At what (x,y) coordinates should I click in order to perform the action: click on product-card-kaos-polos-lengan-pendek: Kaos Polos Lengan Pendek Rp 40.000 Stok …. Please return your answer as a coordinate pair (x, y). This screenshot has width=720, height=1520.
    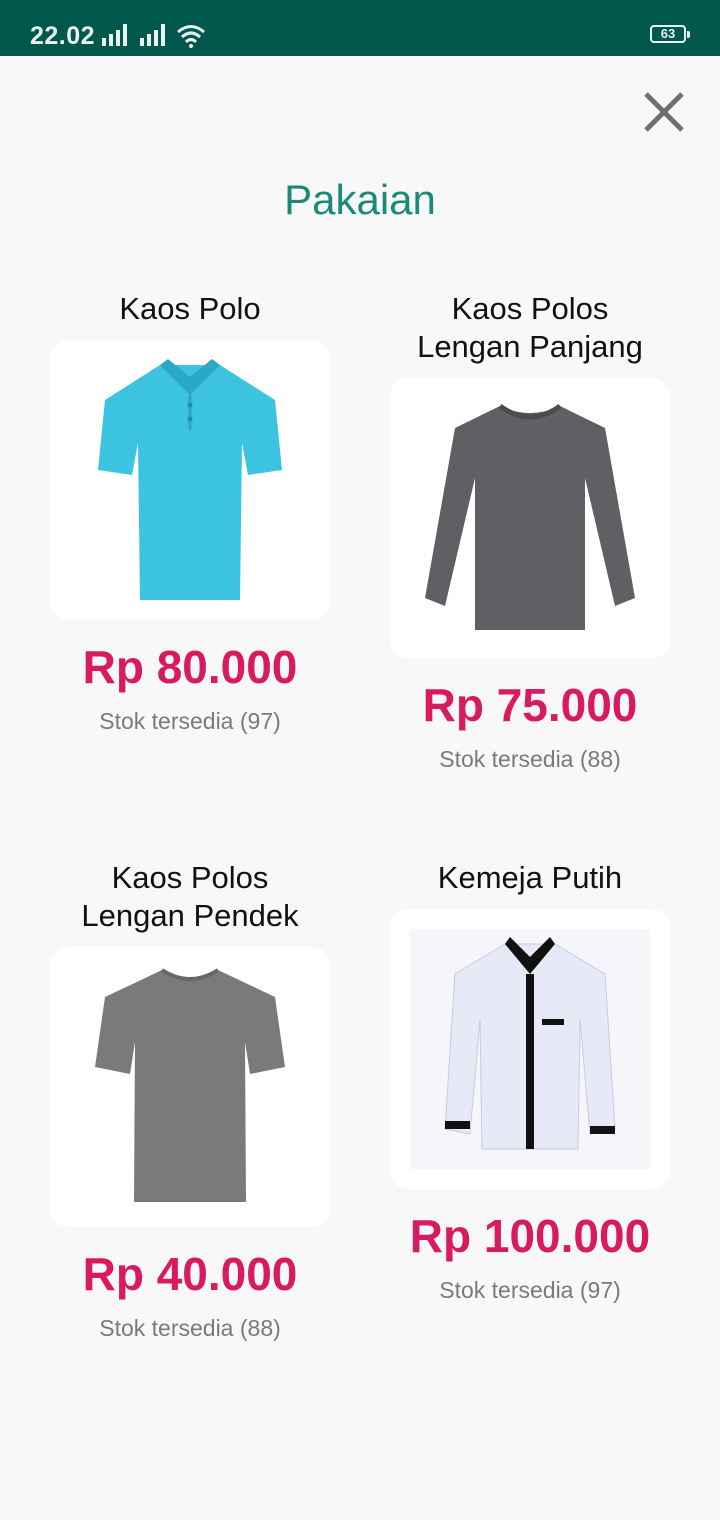
    Looking at the image, I should click on (190, 1100).